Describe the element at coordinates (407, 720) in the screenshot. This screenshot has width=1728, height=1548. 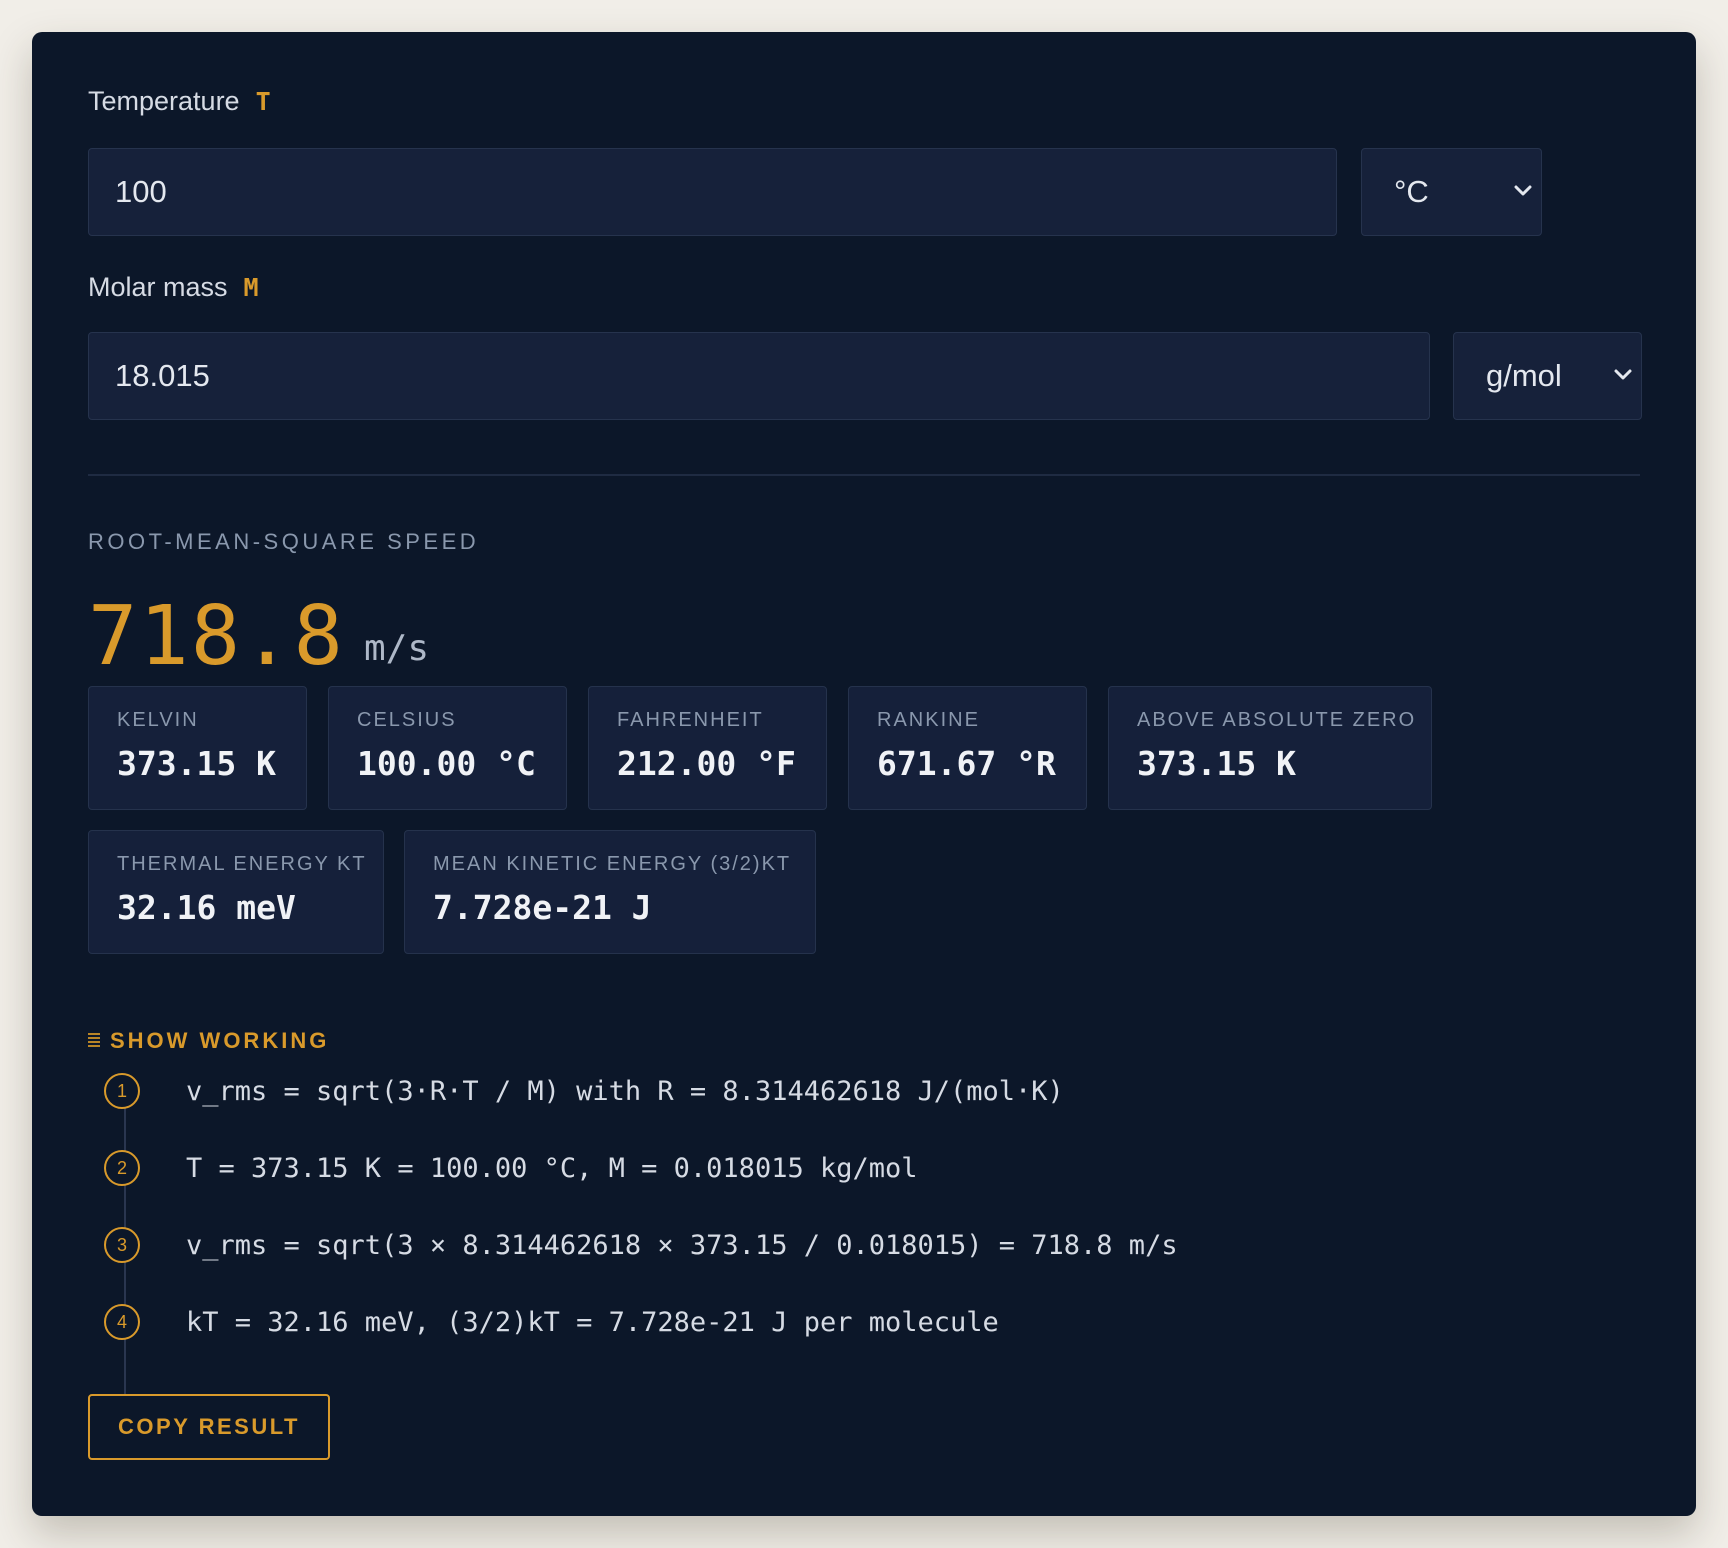
I see `stat-label: CELSIUS` at that location.